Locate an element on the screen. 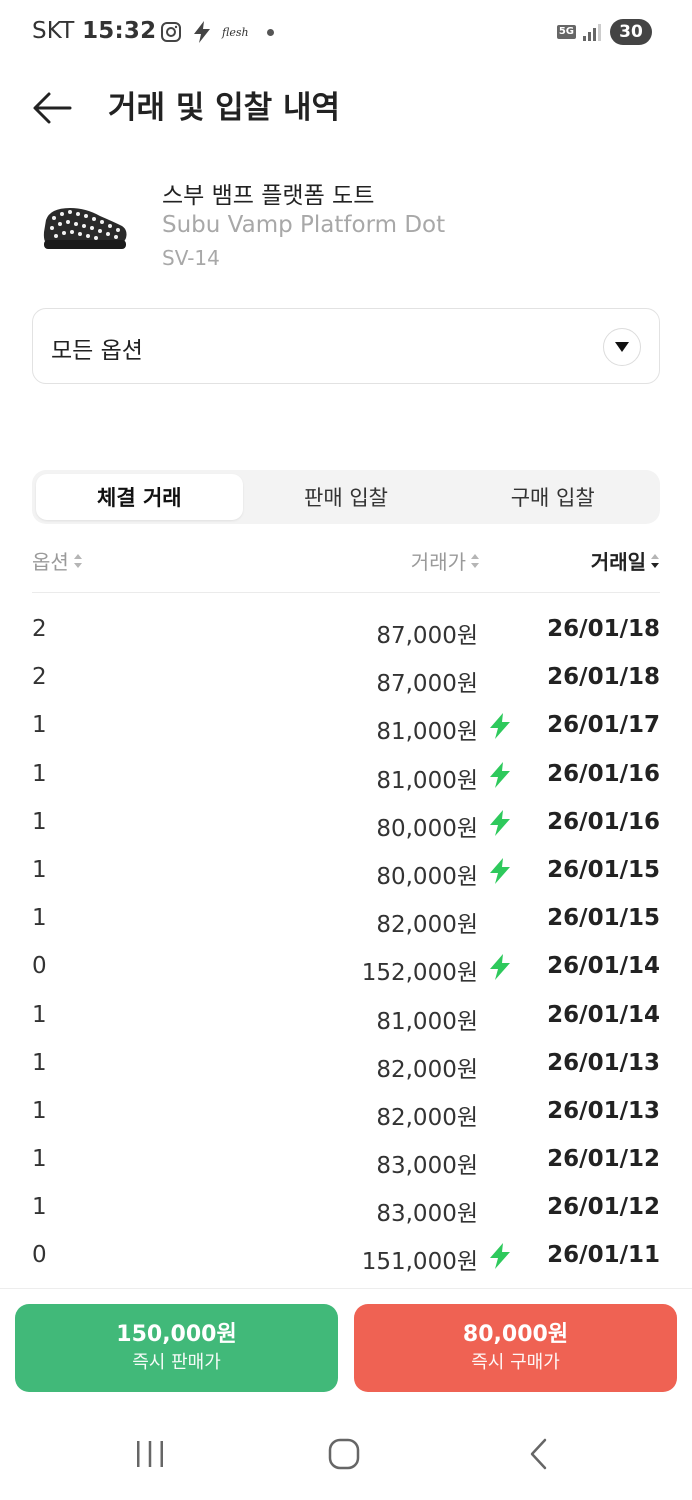  product-name-english: Subu Vamp Platform Dot is located at coordinates (304, 225).